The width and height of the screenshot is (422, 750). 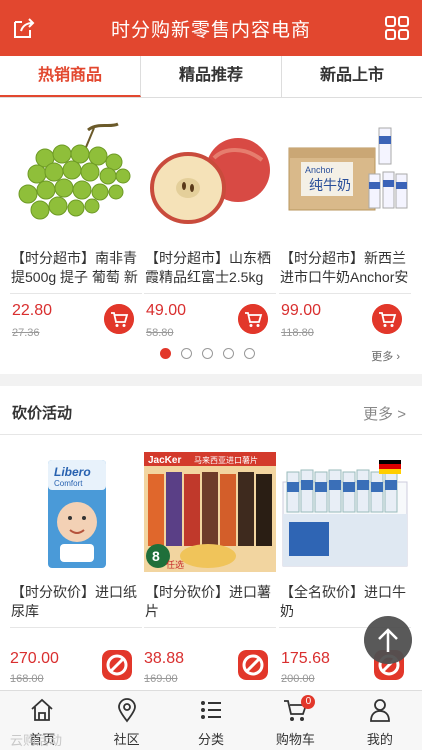 I want to click on nav-category: 分类, so click(x=211, y=720).